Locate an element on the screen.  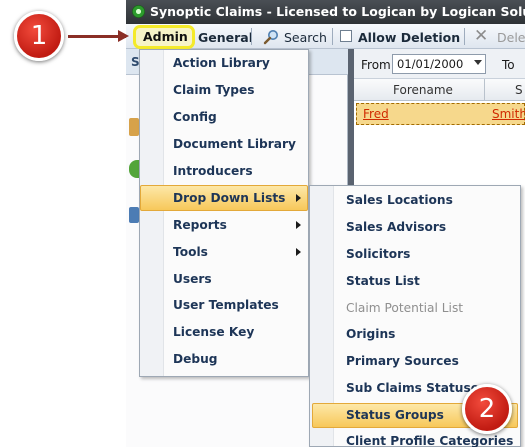
panel-folder-icon is located at coordinates (134, 127).